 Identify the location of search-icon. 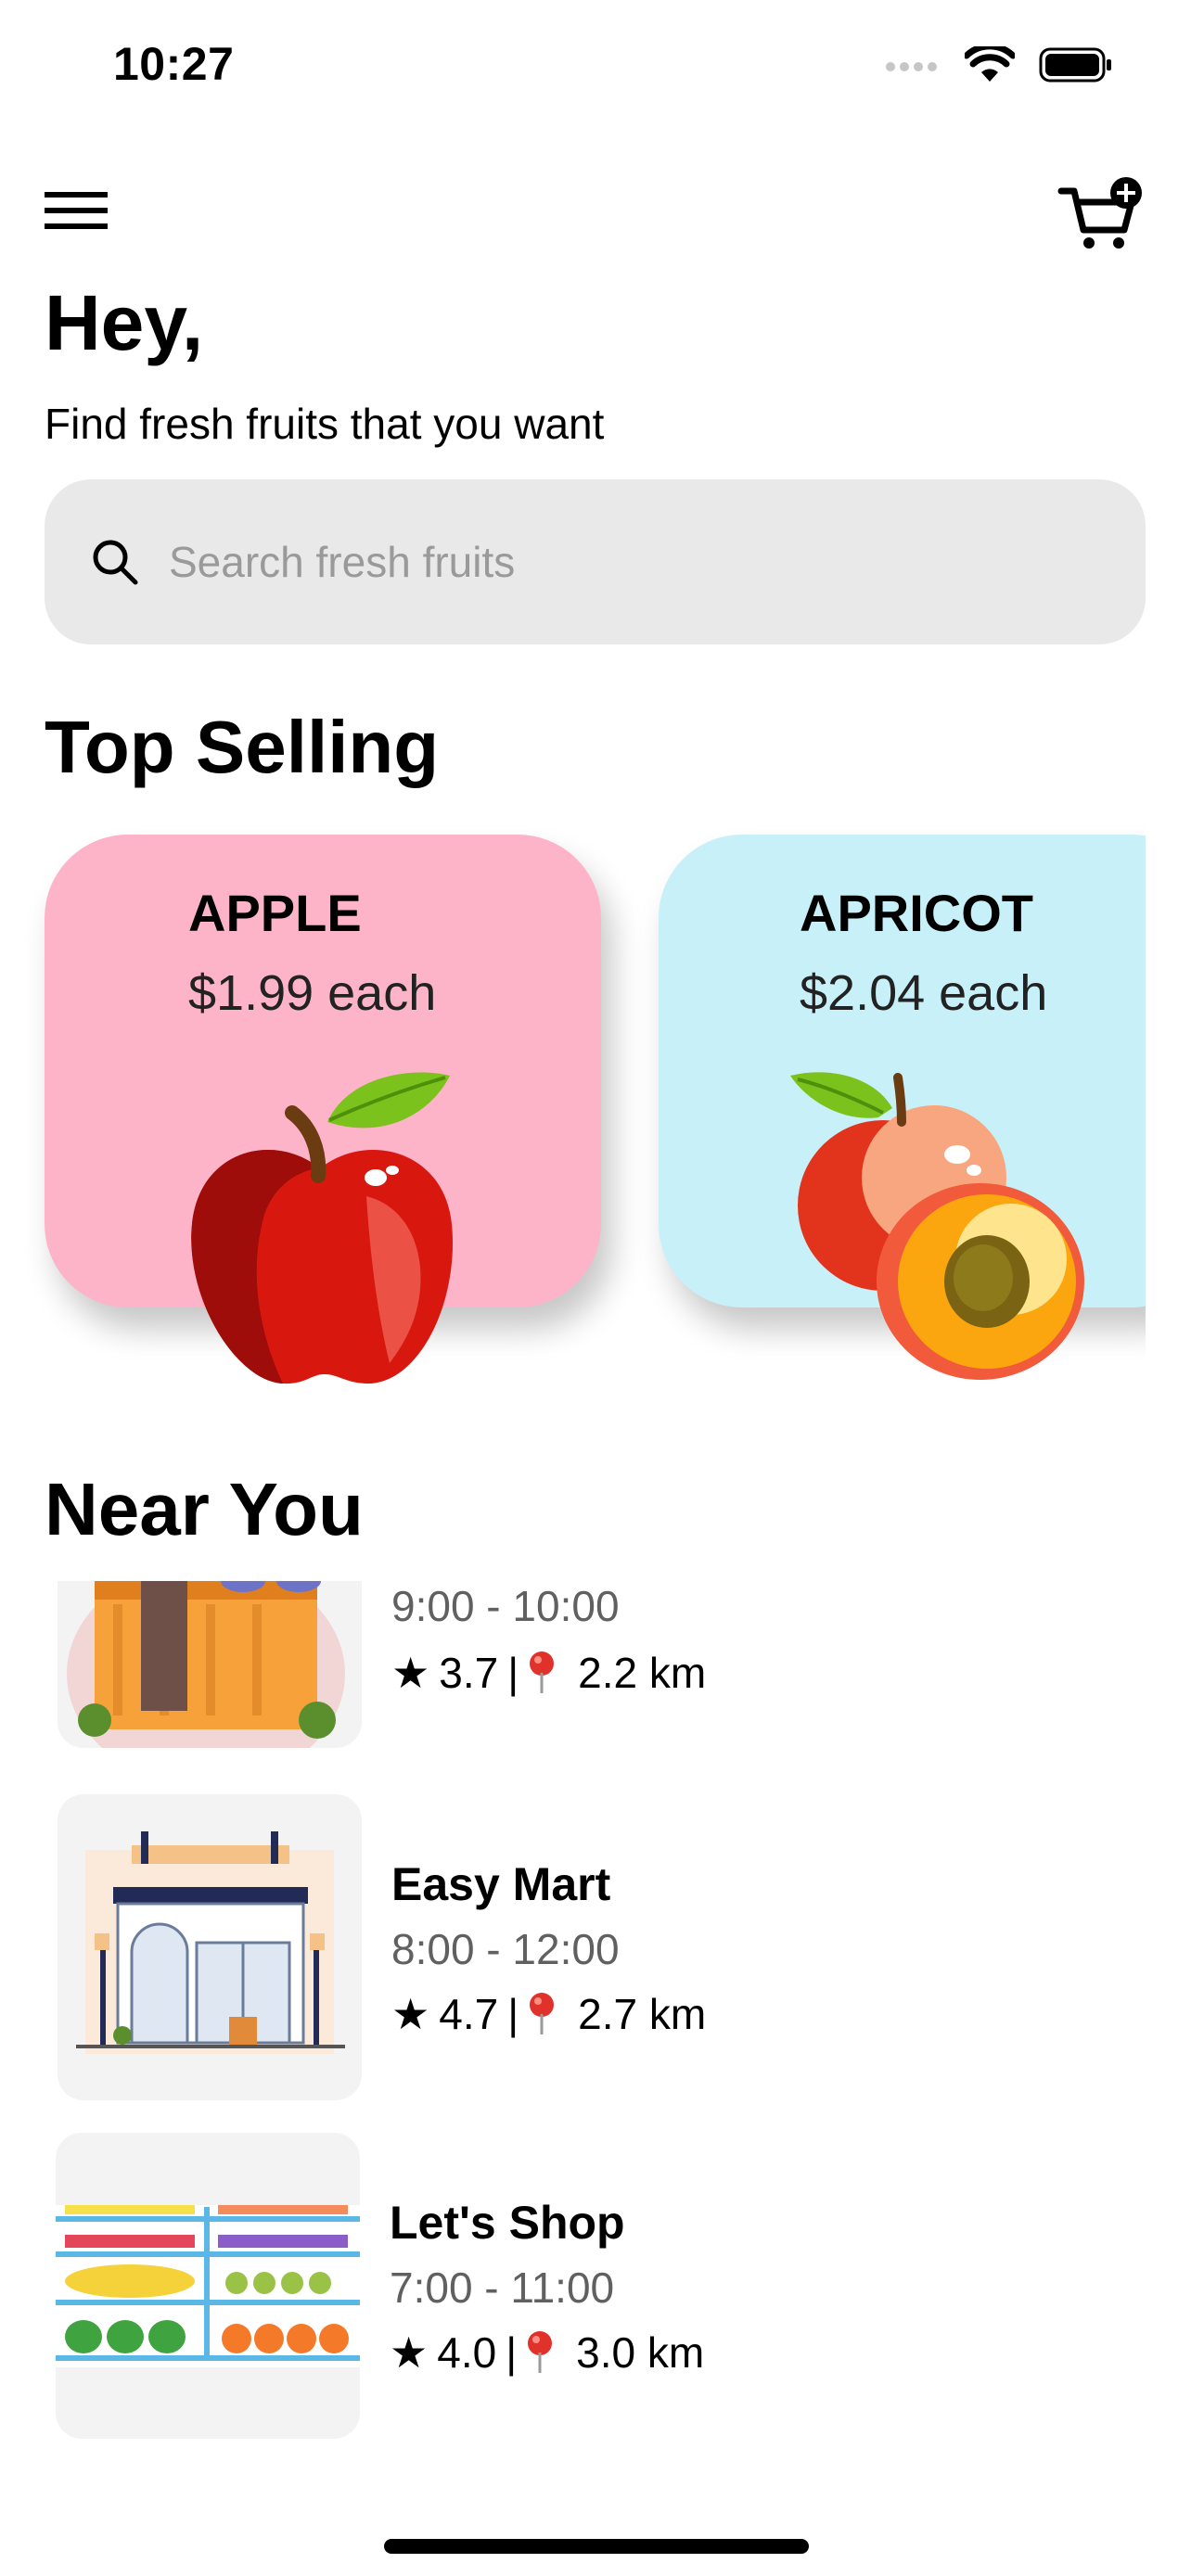
(115, 562).